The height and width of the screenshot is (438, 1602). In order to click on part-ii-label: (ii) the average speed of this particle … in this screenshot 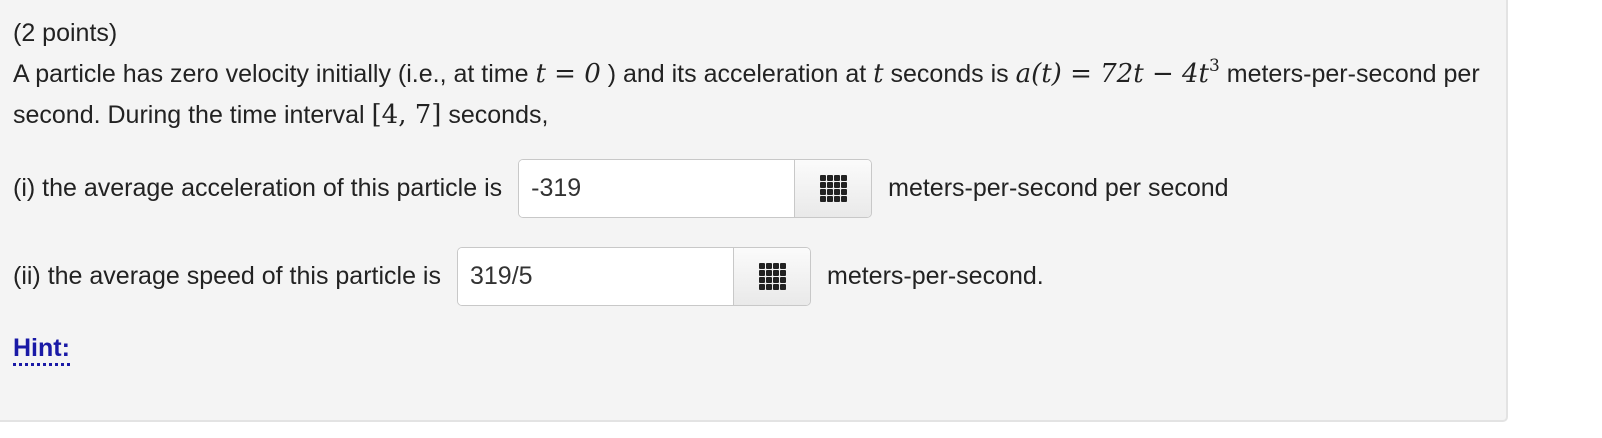, I will do `click(227, 276)`.